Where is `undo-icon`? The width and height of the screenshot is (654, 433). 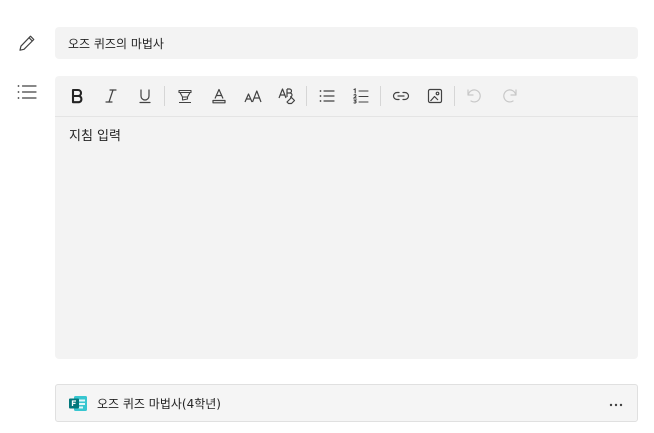 undo-icon is located at coordinates (475, 96).